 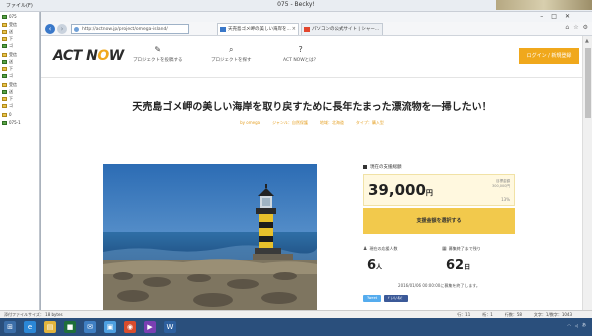 I want to click on nav-about: ? ACT NOWとは？, so click(x=301, y=54).